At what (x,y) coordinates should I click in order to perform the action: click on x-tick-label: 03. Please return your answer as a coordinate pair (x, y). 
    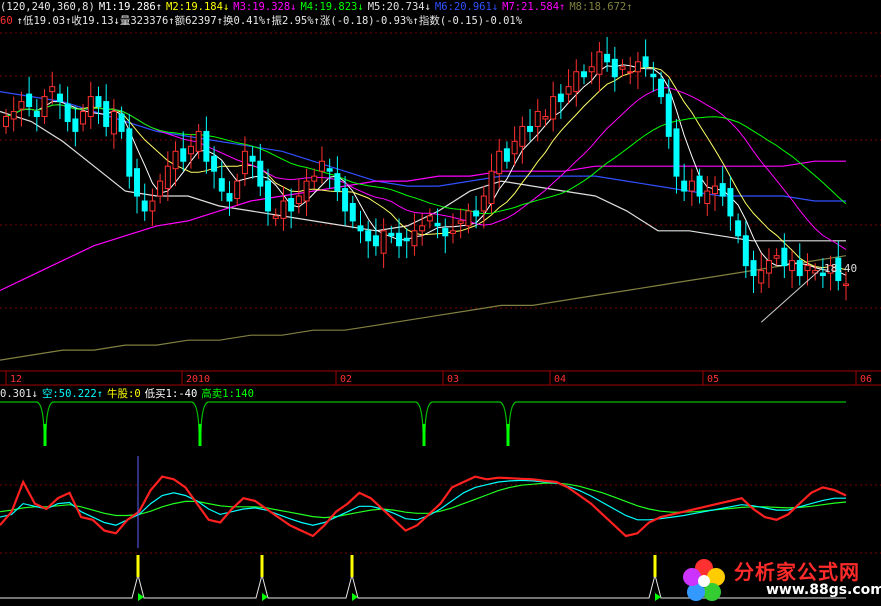
    Looking at the image, I should click on (453, 379).